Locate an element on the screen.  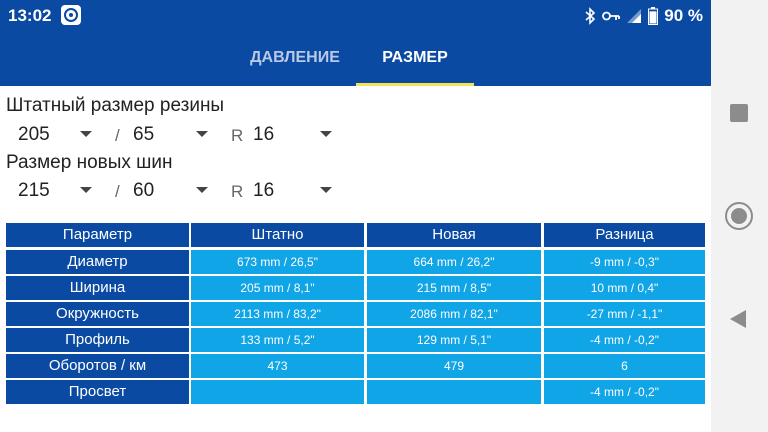
status-bar: 13:02 90 % is located at coordinates (355, 16).